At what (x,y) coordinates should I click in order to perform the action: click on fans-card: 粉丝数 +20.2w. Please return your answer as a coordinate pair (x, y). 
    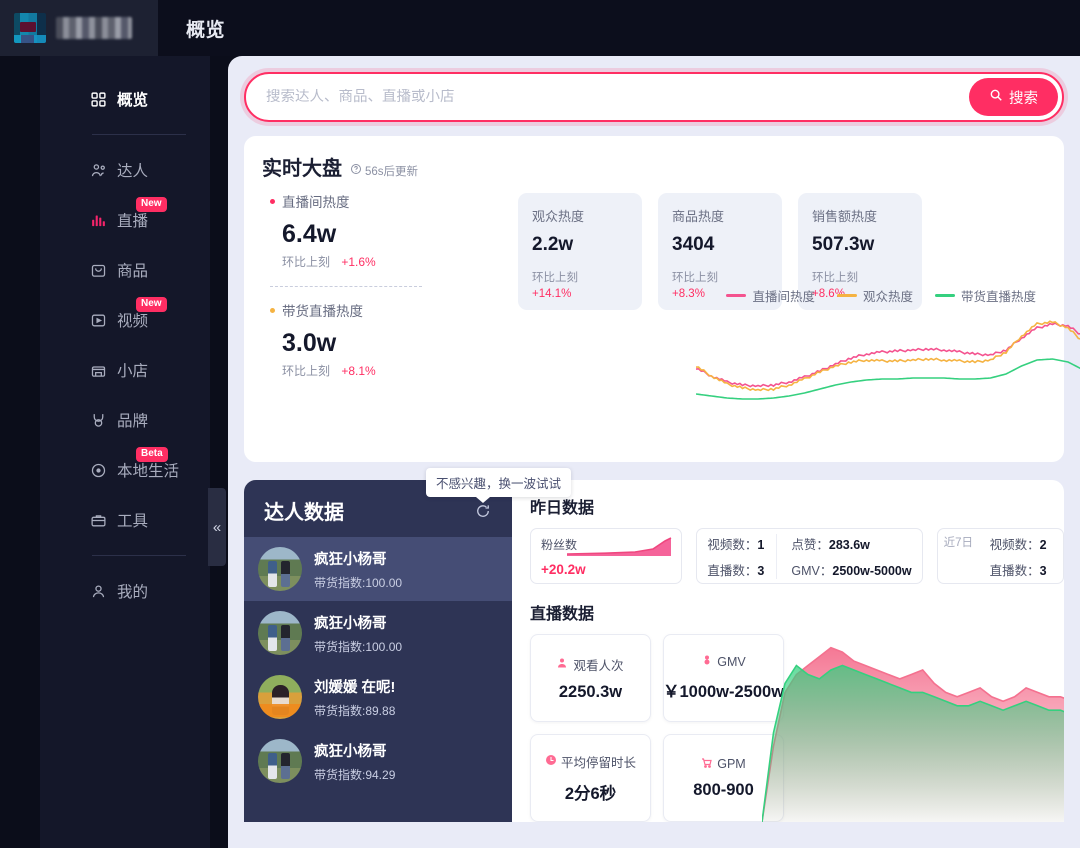
    Looking at the image, I should click on (606, 556).